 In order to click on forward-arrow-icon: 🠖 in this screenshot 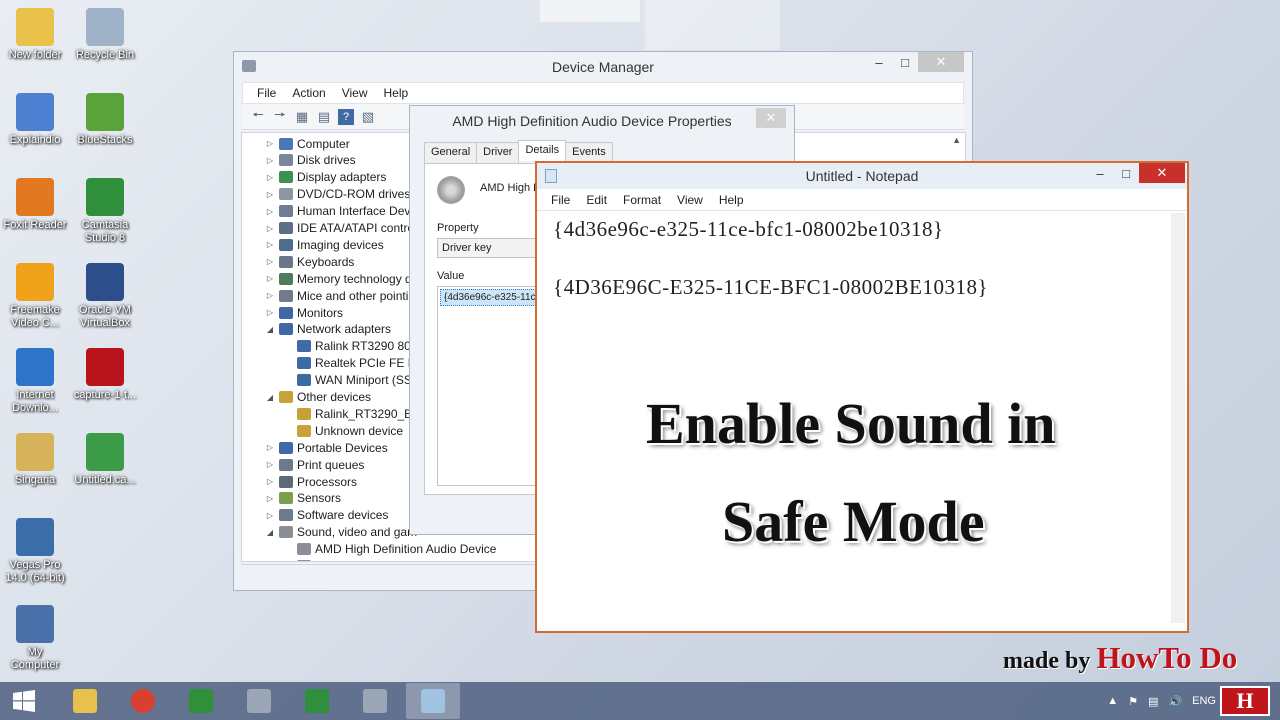, I will do `click(280, 116)`.